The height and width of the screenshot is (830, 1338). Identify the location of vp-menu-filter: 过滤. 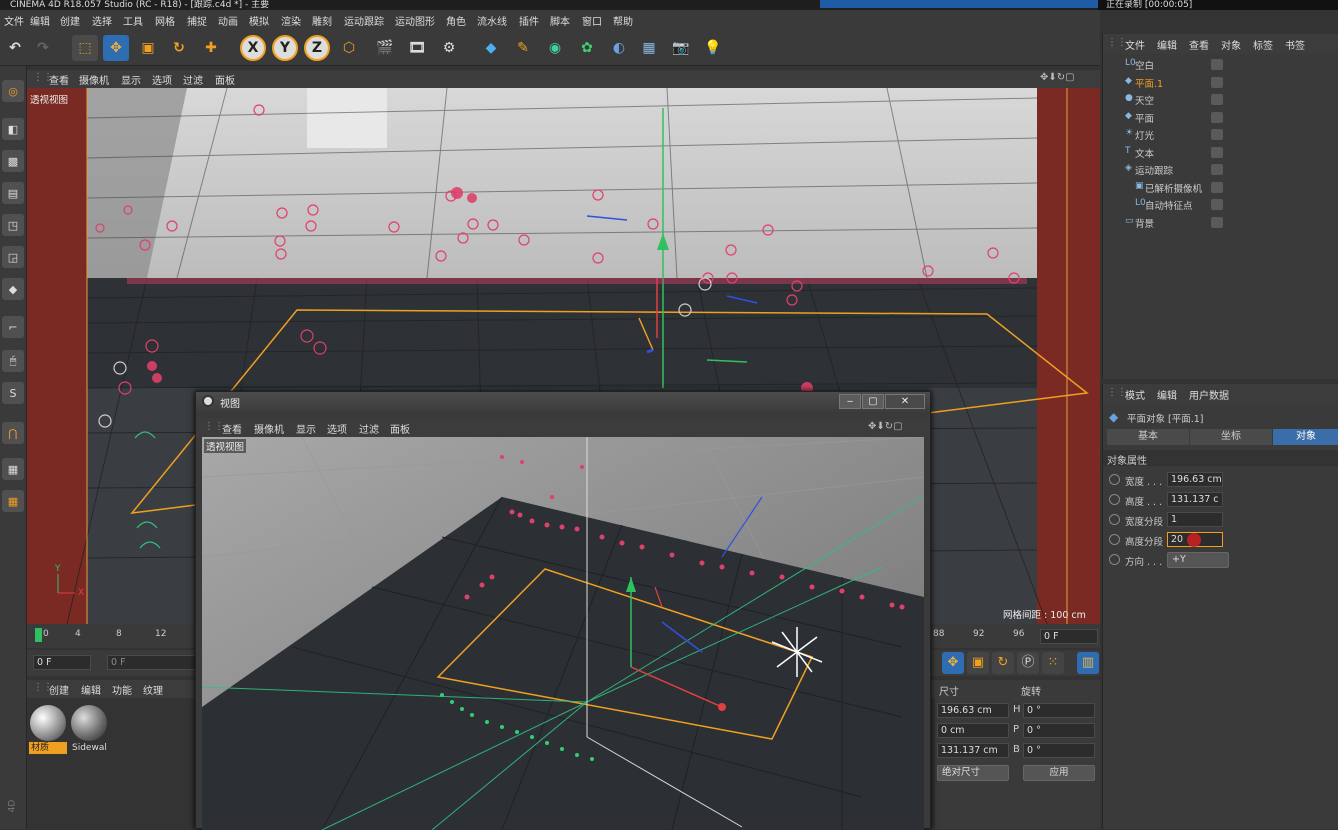
(193, 79).